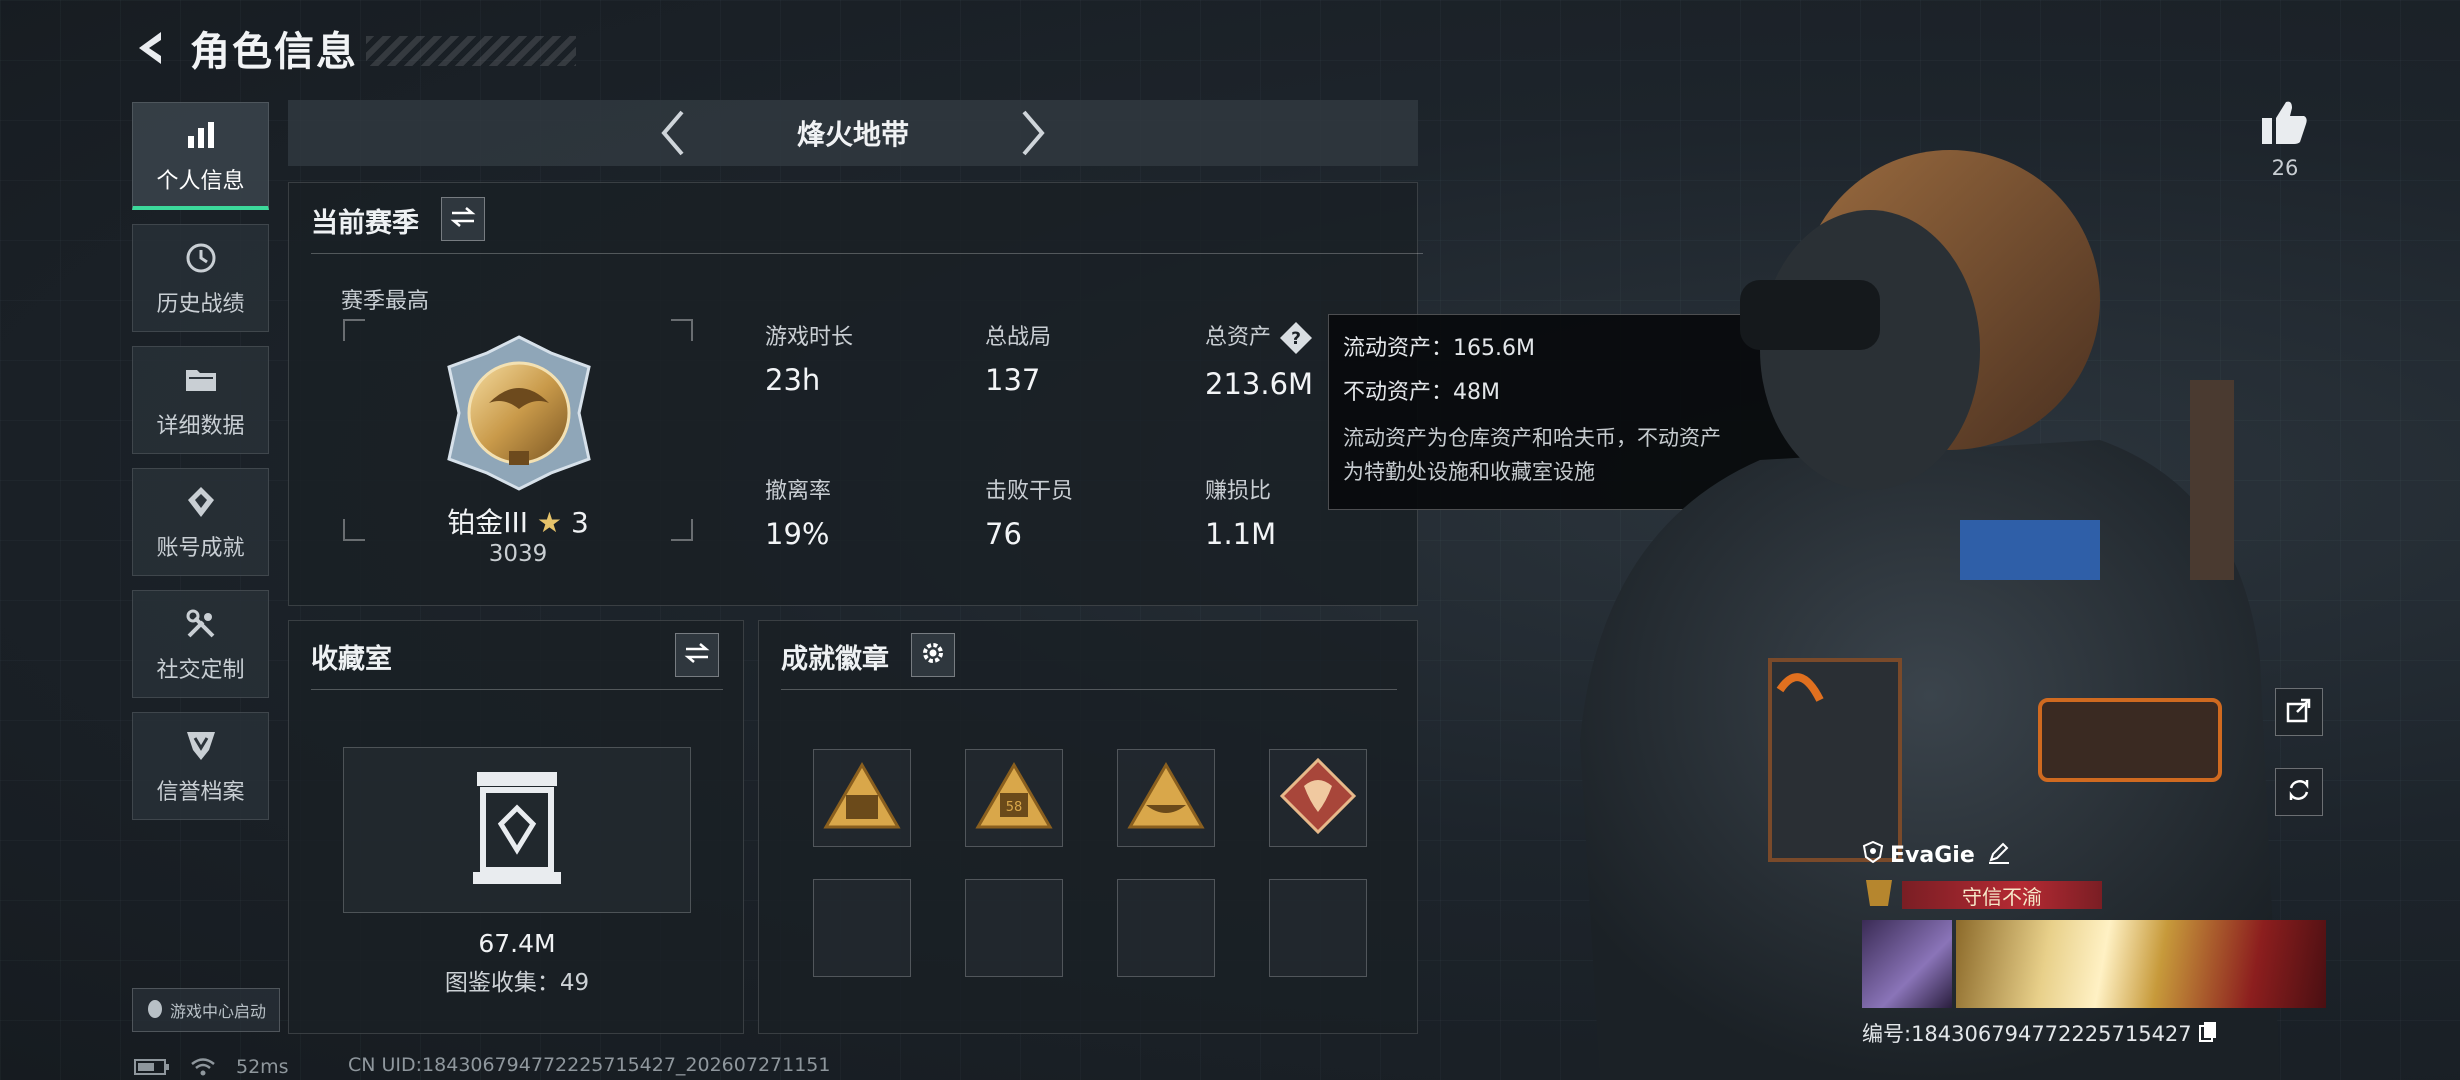  I want to click on edit-icon, so click(1999, 855).